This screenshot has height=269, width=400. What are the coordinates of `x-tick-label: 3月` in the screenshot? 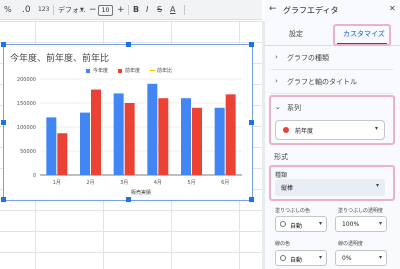 It's located at (124, 183).